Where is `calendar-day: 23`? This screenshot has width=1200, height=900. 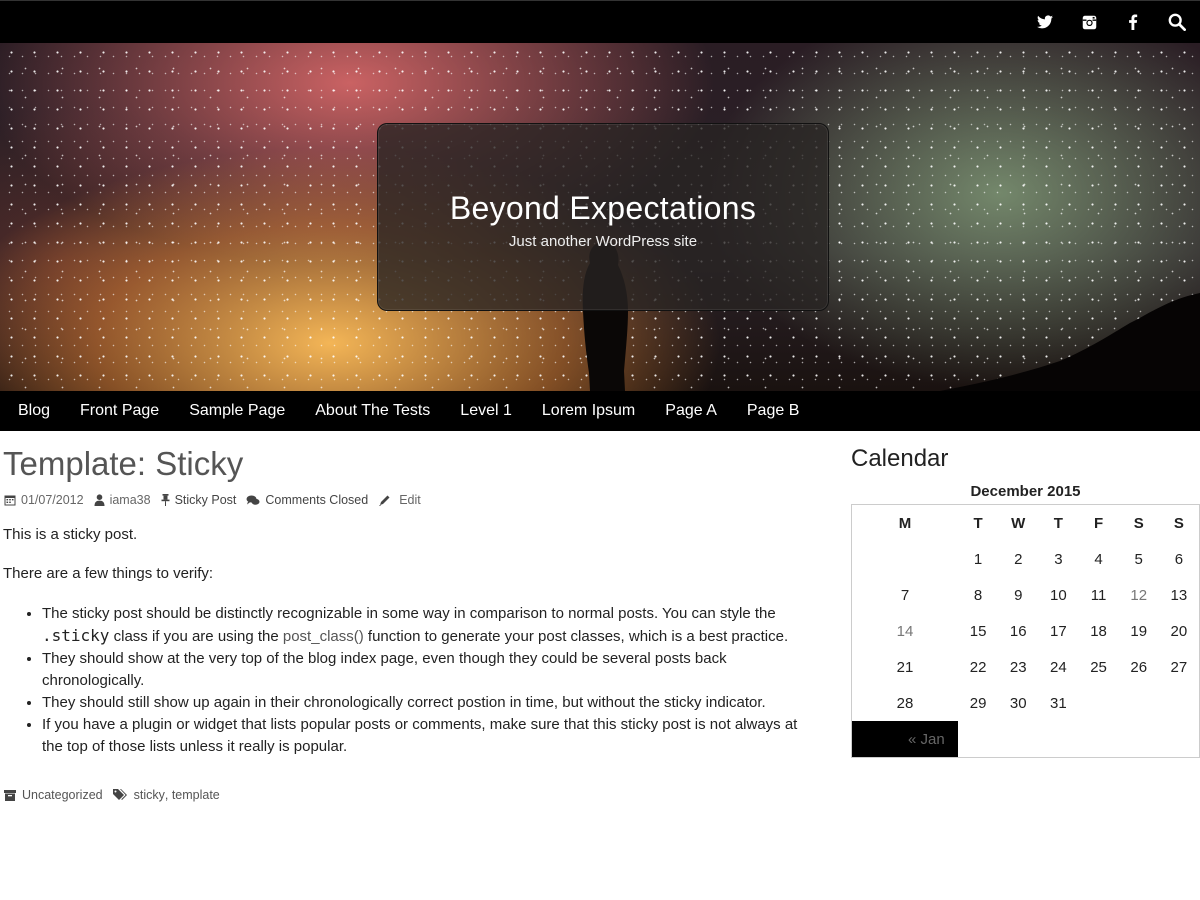 calendar-day: 23 is located at coordinates (1018, 667).